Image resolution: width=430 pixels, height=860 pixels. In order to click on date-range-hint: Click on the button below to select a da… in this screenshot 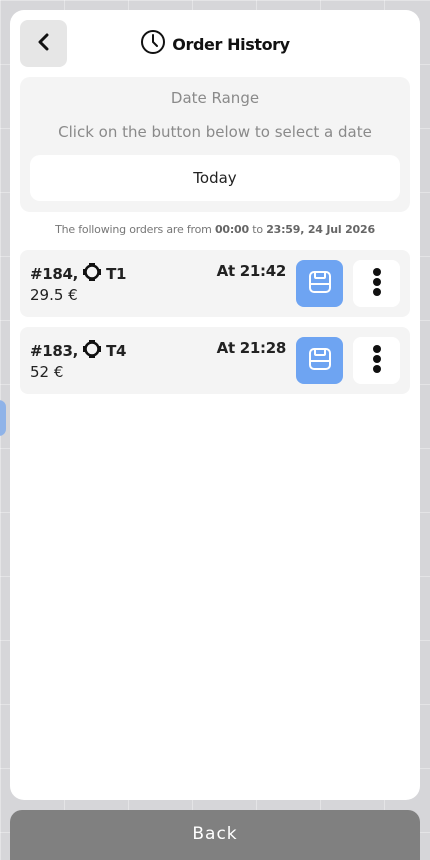, I will do `click(215, 132)`.